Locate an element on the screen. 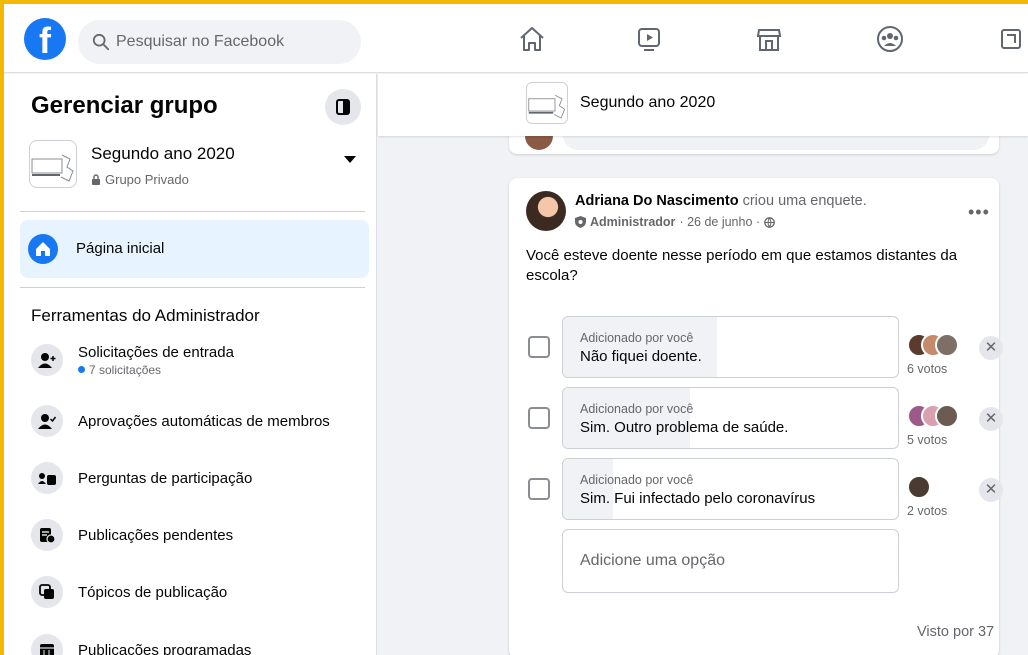  search-input is located at coordinates (231, 42).